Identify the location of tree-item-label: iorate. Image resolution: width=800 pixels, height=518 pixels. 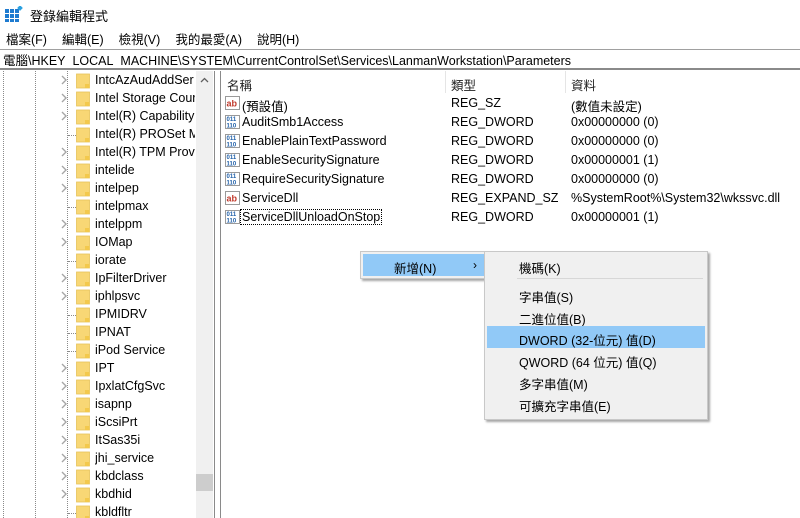
(111, 260).